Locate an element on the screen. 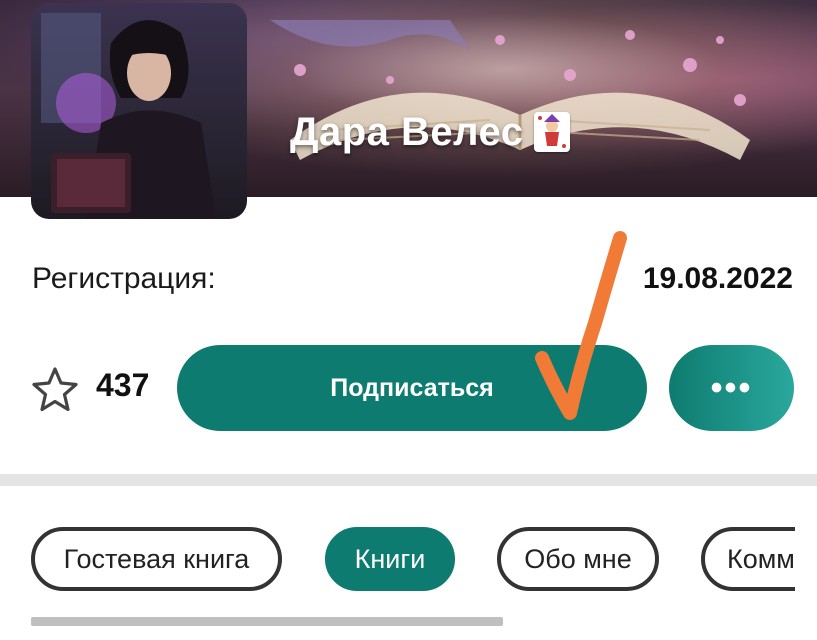  more-options-button: ••• is located at coordinates (731, 388).